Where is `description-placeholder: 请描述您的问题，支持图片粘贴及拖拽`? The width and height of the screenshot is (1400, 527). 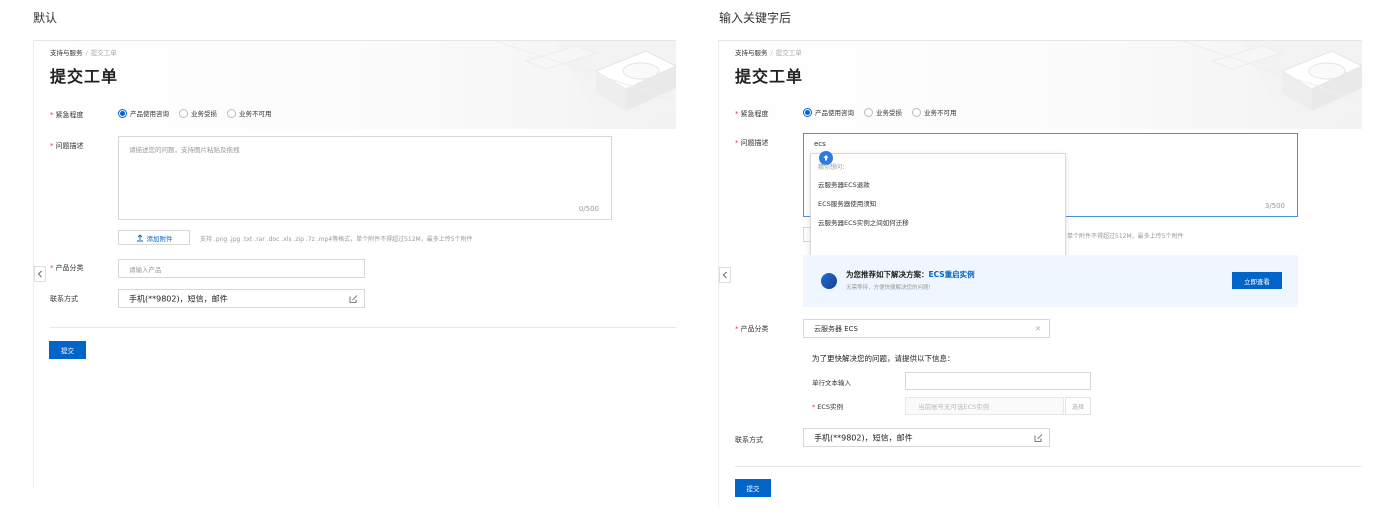
description-placeholder: 请描述您的问题，支持图片粘贴及拖拽 is located at coordinates (184, 150).